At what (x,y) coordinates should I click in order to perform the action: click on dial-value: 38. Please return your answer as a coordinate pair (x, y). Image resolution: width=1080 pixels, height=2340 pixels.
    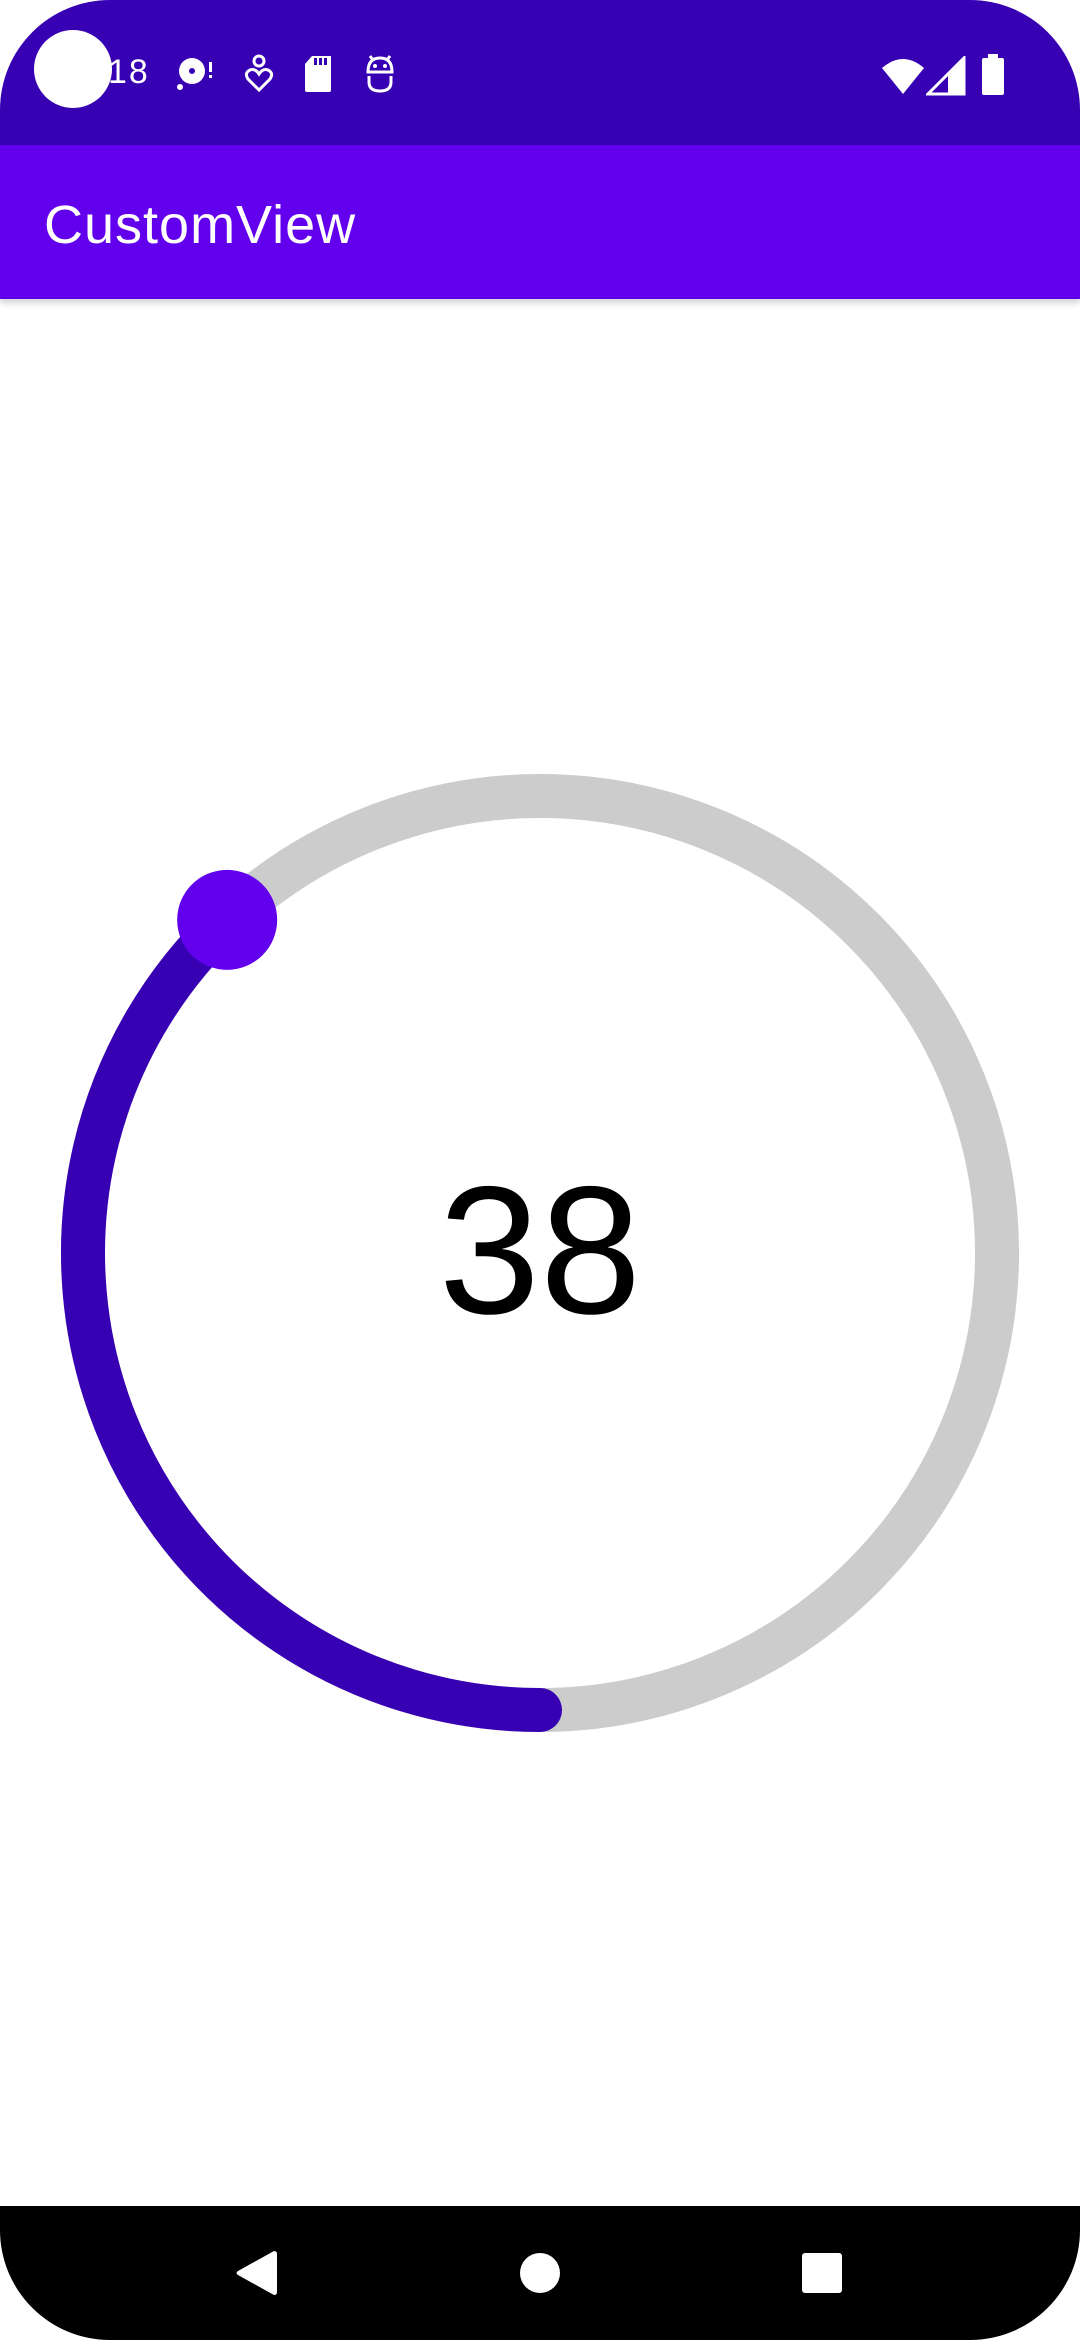
    Looking at the image, I should click on (540, 1250).